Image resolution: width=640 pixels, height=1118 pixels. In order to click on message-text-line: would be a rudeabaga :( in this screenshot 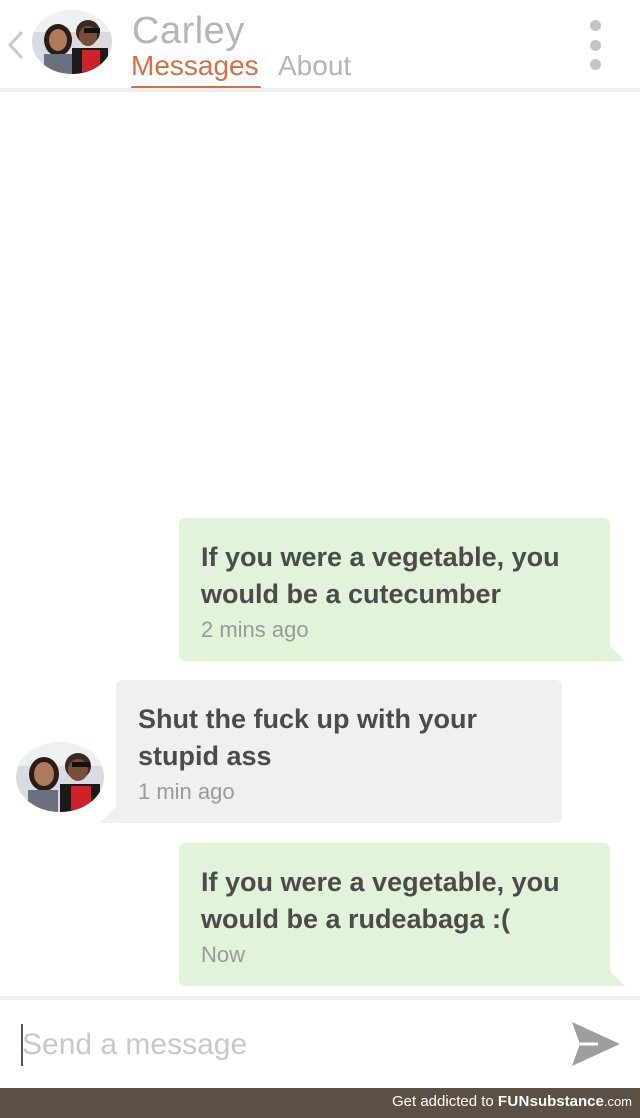, I will do `click(356, 919)`.